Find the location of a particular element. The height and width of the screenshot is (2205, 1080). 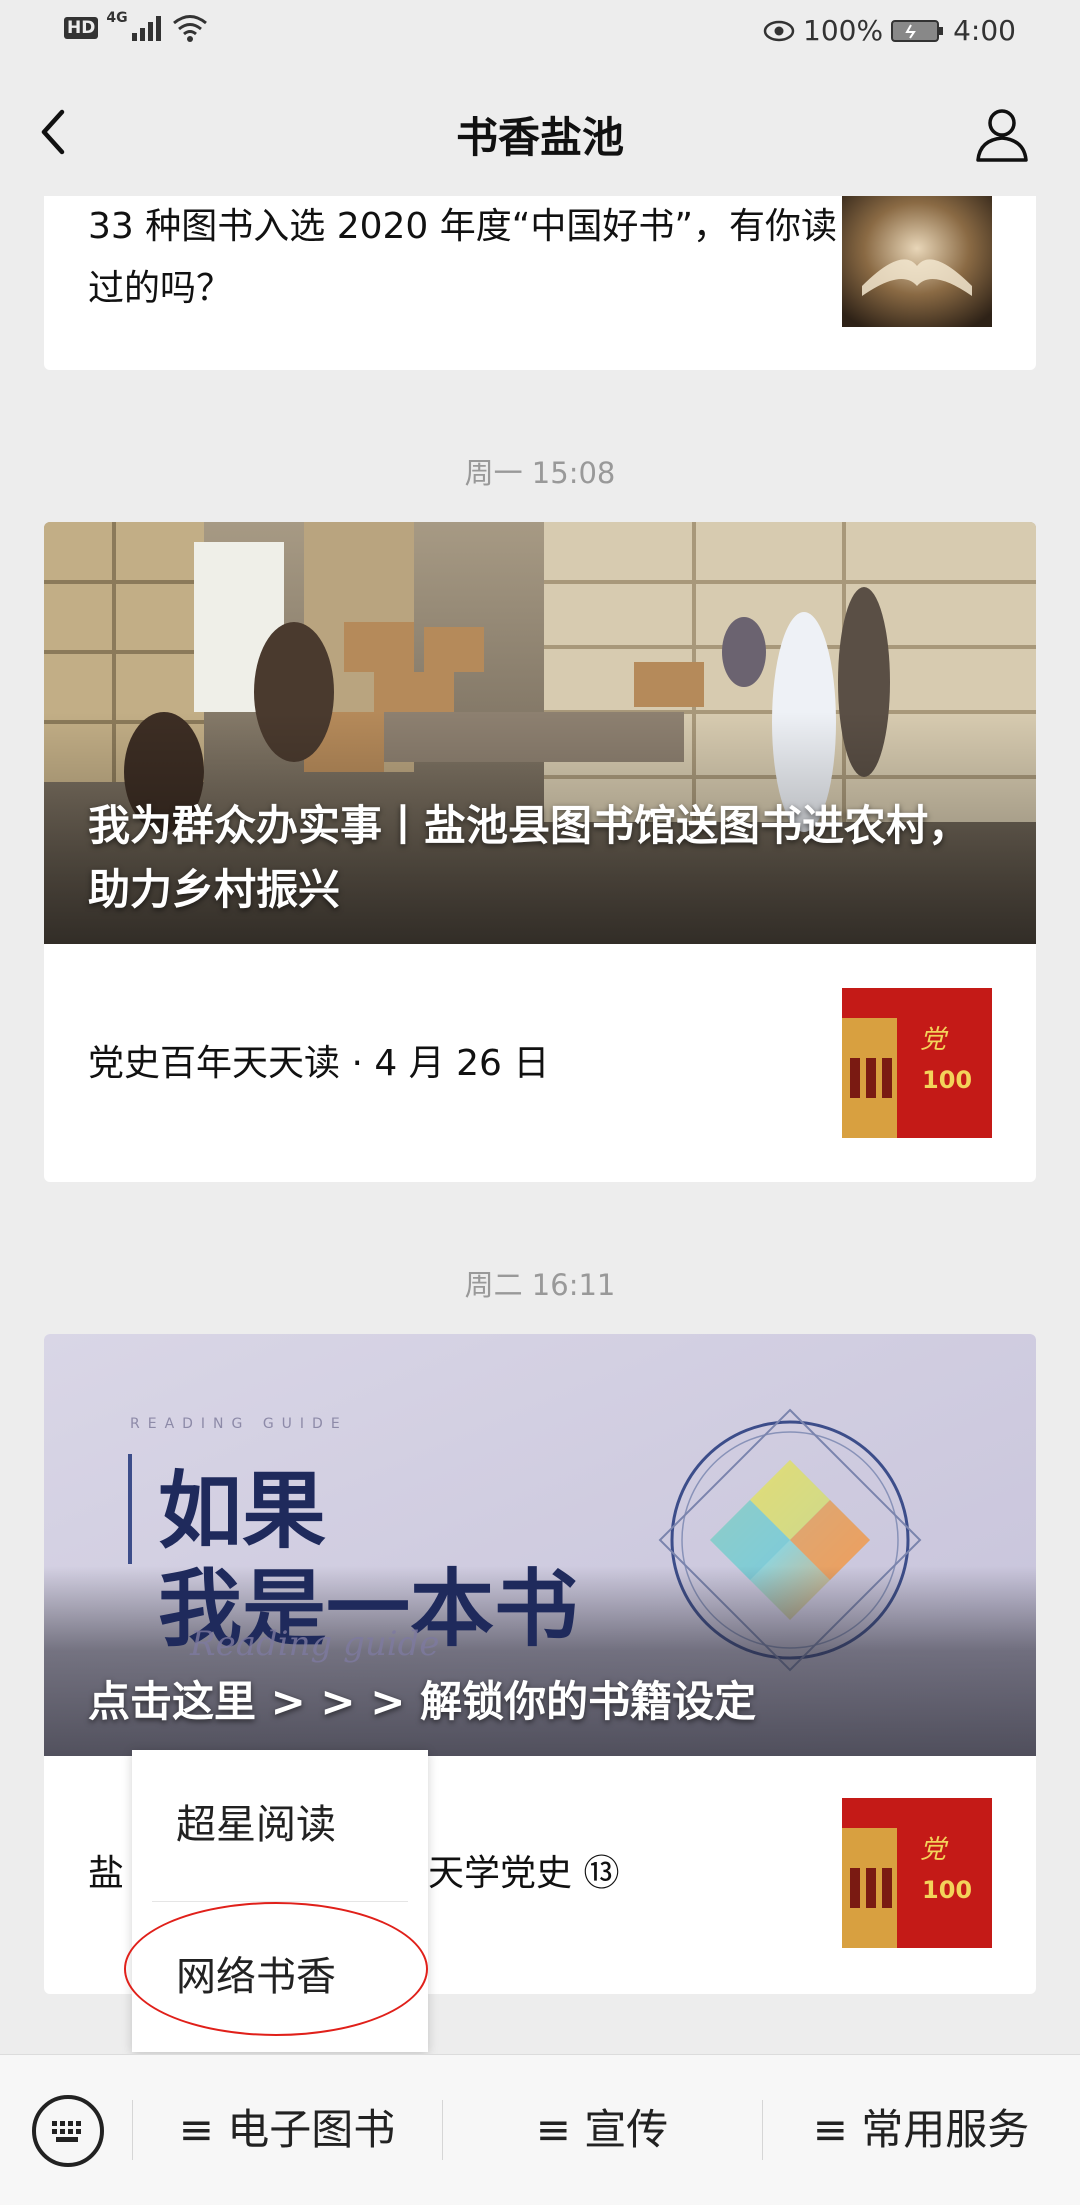

list-item-title-start: 盐 is located at coordinates (106, 1873).